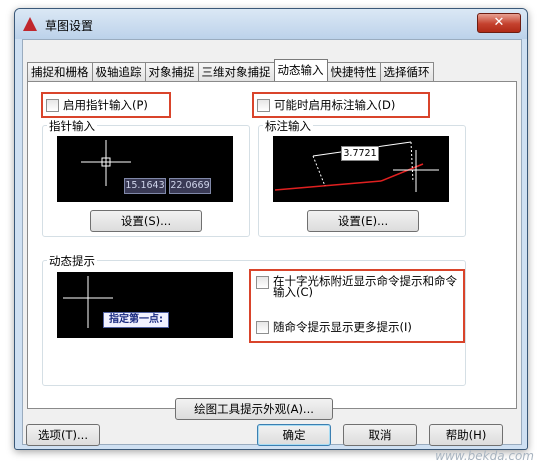 The height and width of the screenshot is (467, 540). What do you see at coordinates (118, 71) in the screenshot?
I see `tab-polar-tracking: 极轴追踪` at bounding box center [118, 71].